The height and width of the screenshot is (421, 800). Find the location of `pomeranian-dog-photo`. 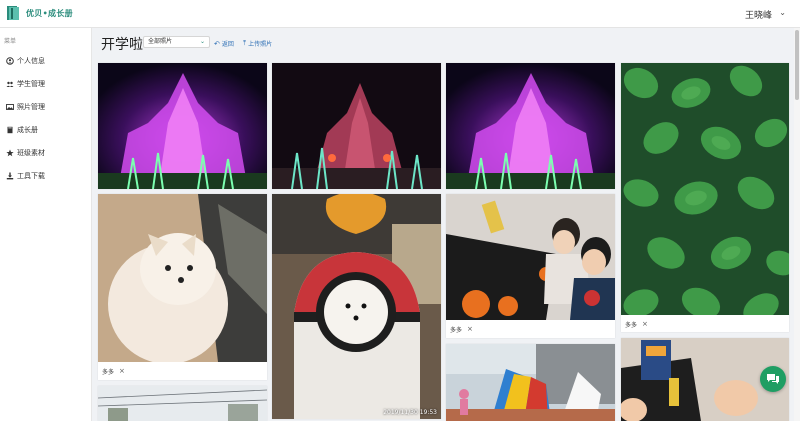

pomeranian-dog-photo is located at coordinates (182, 278).